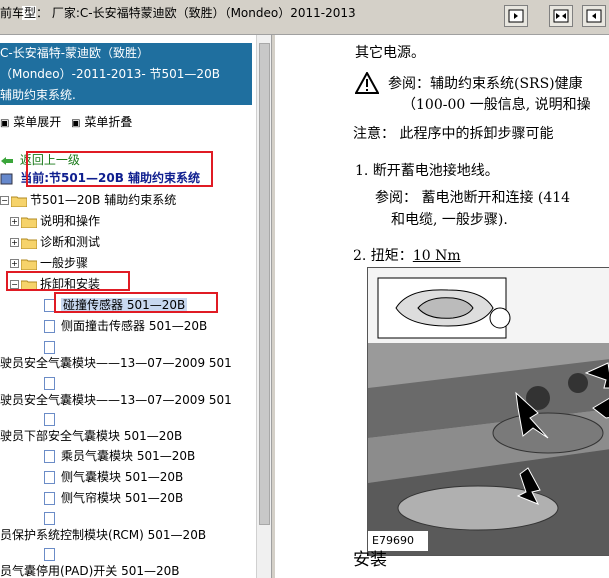 This screenshot has width=609, height=578. I want to click on tree-doc-item: 乘员气囊模块 501—20B, so click(119, 456).